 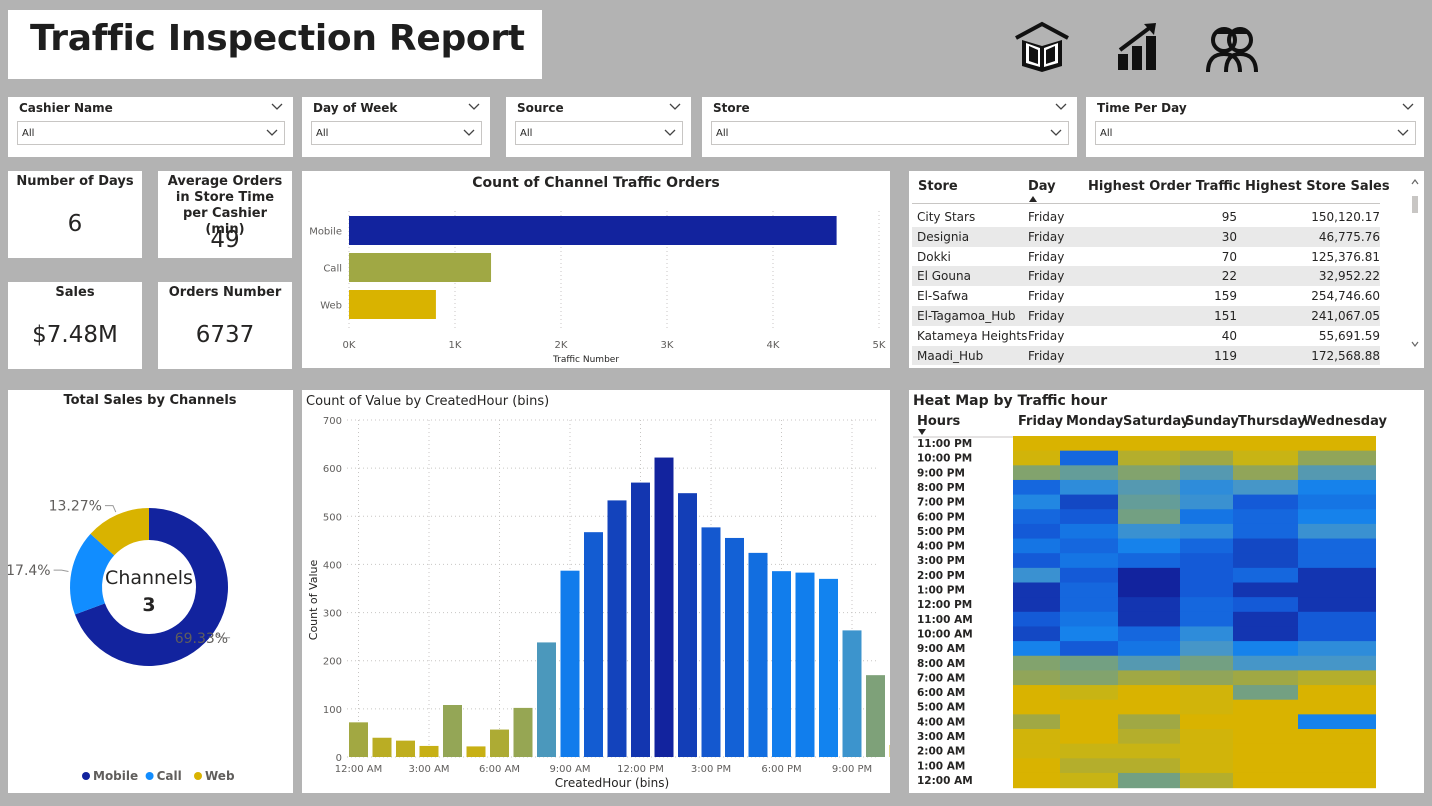 I want to click on scroll-up-icon, so click(x=1415, y=182).